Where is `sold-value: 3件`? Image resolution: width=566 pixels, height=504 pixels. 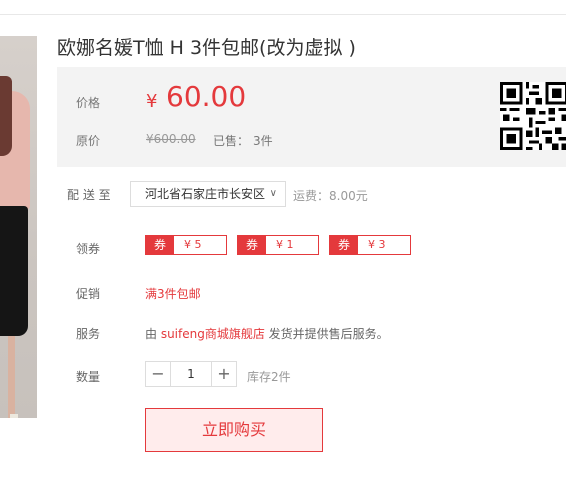 sold-value: 3件 is located at coordinates (263, 141).